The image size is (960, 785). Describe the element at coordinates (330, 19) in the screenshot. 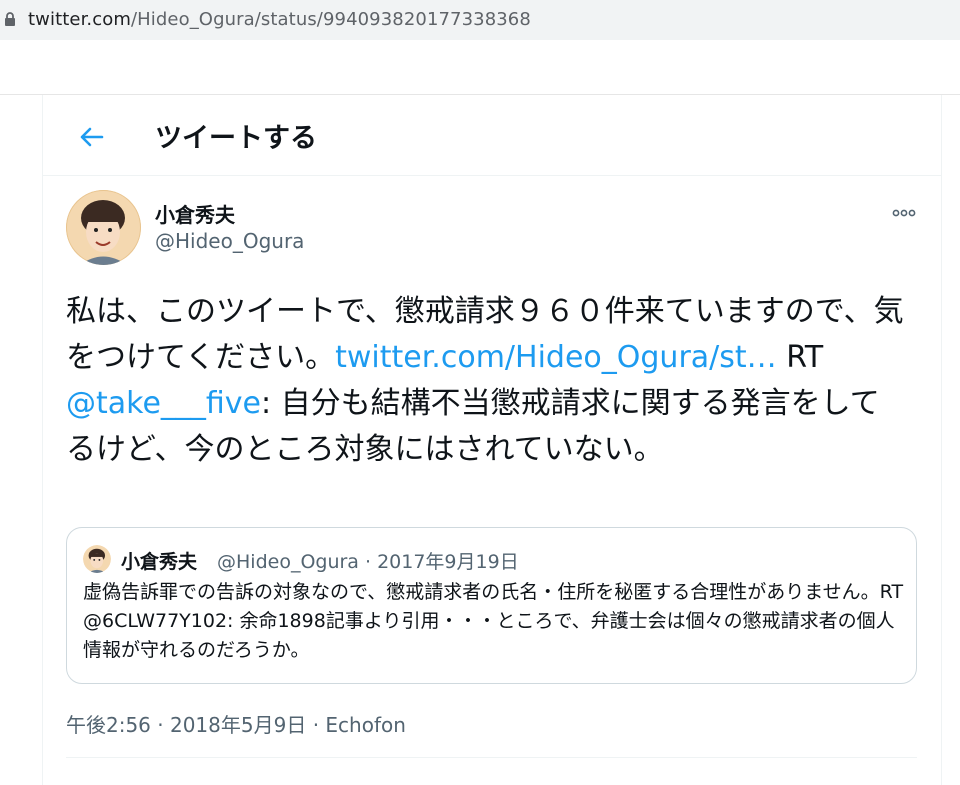

I see `url-path: /Hideo_Ogura/status/994093820177338368` at that location.